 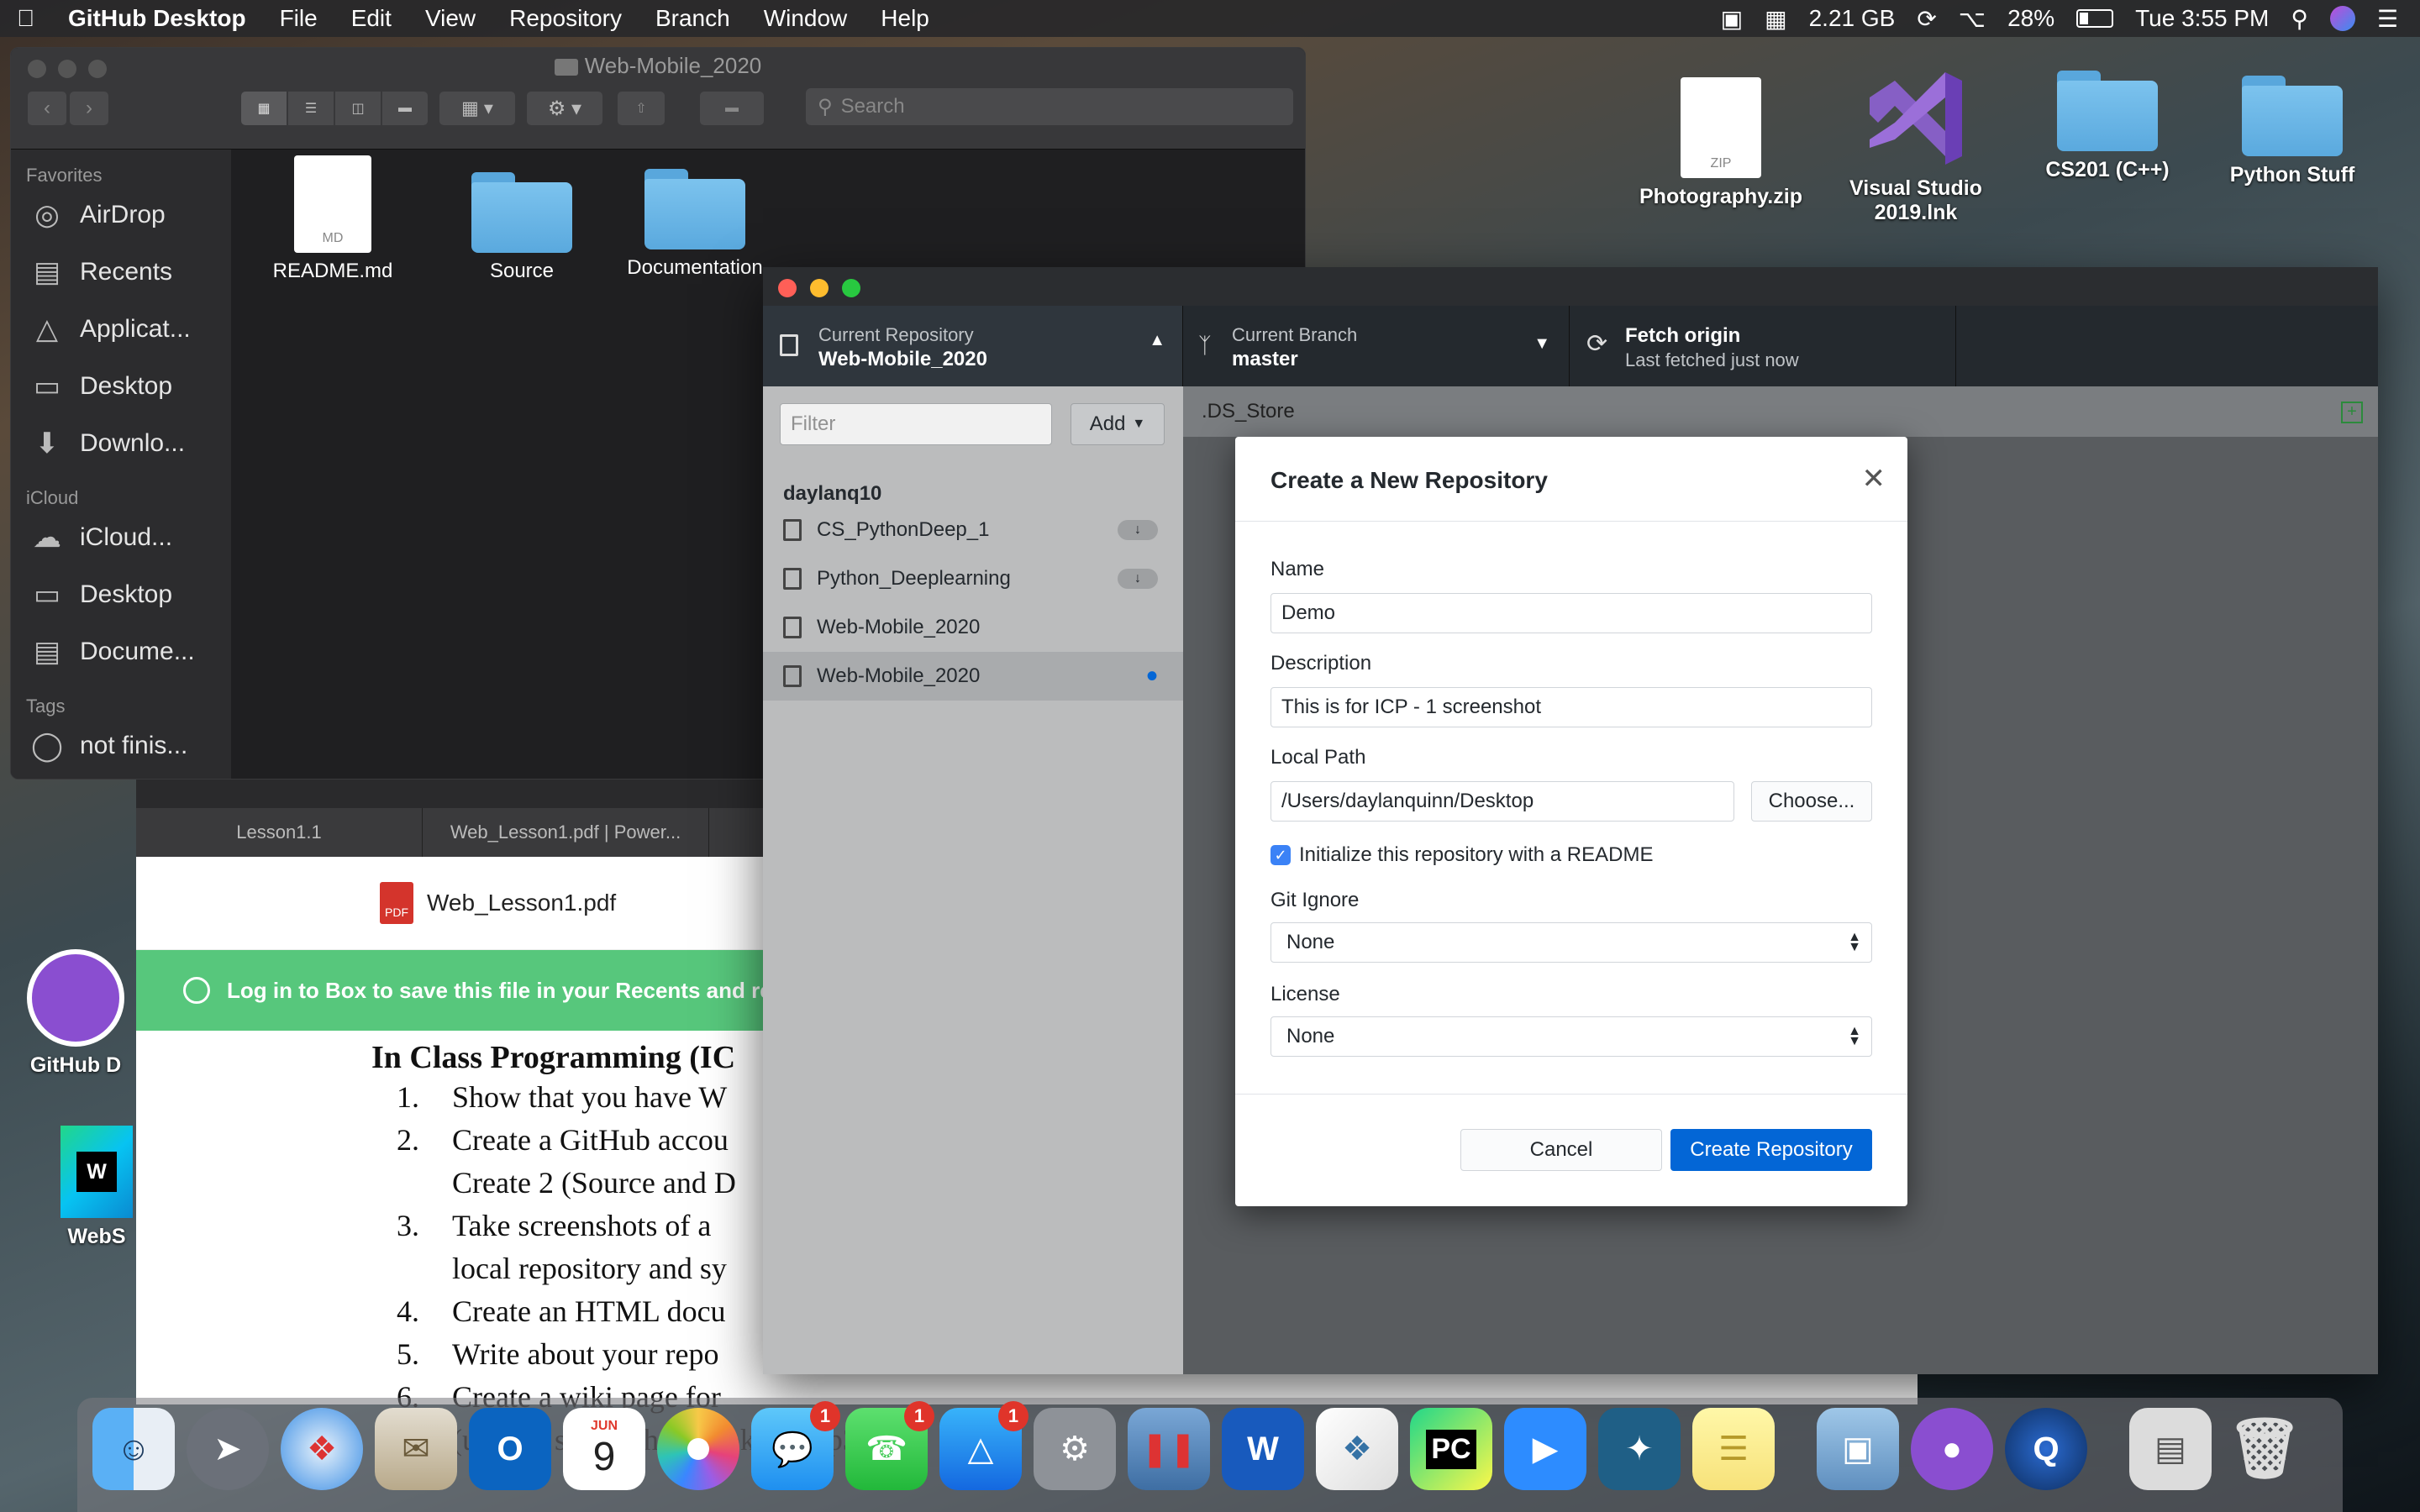 I want to click on dock-app-store: △ 1, so click(x=984, y=1445).